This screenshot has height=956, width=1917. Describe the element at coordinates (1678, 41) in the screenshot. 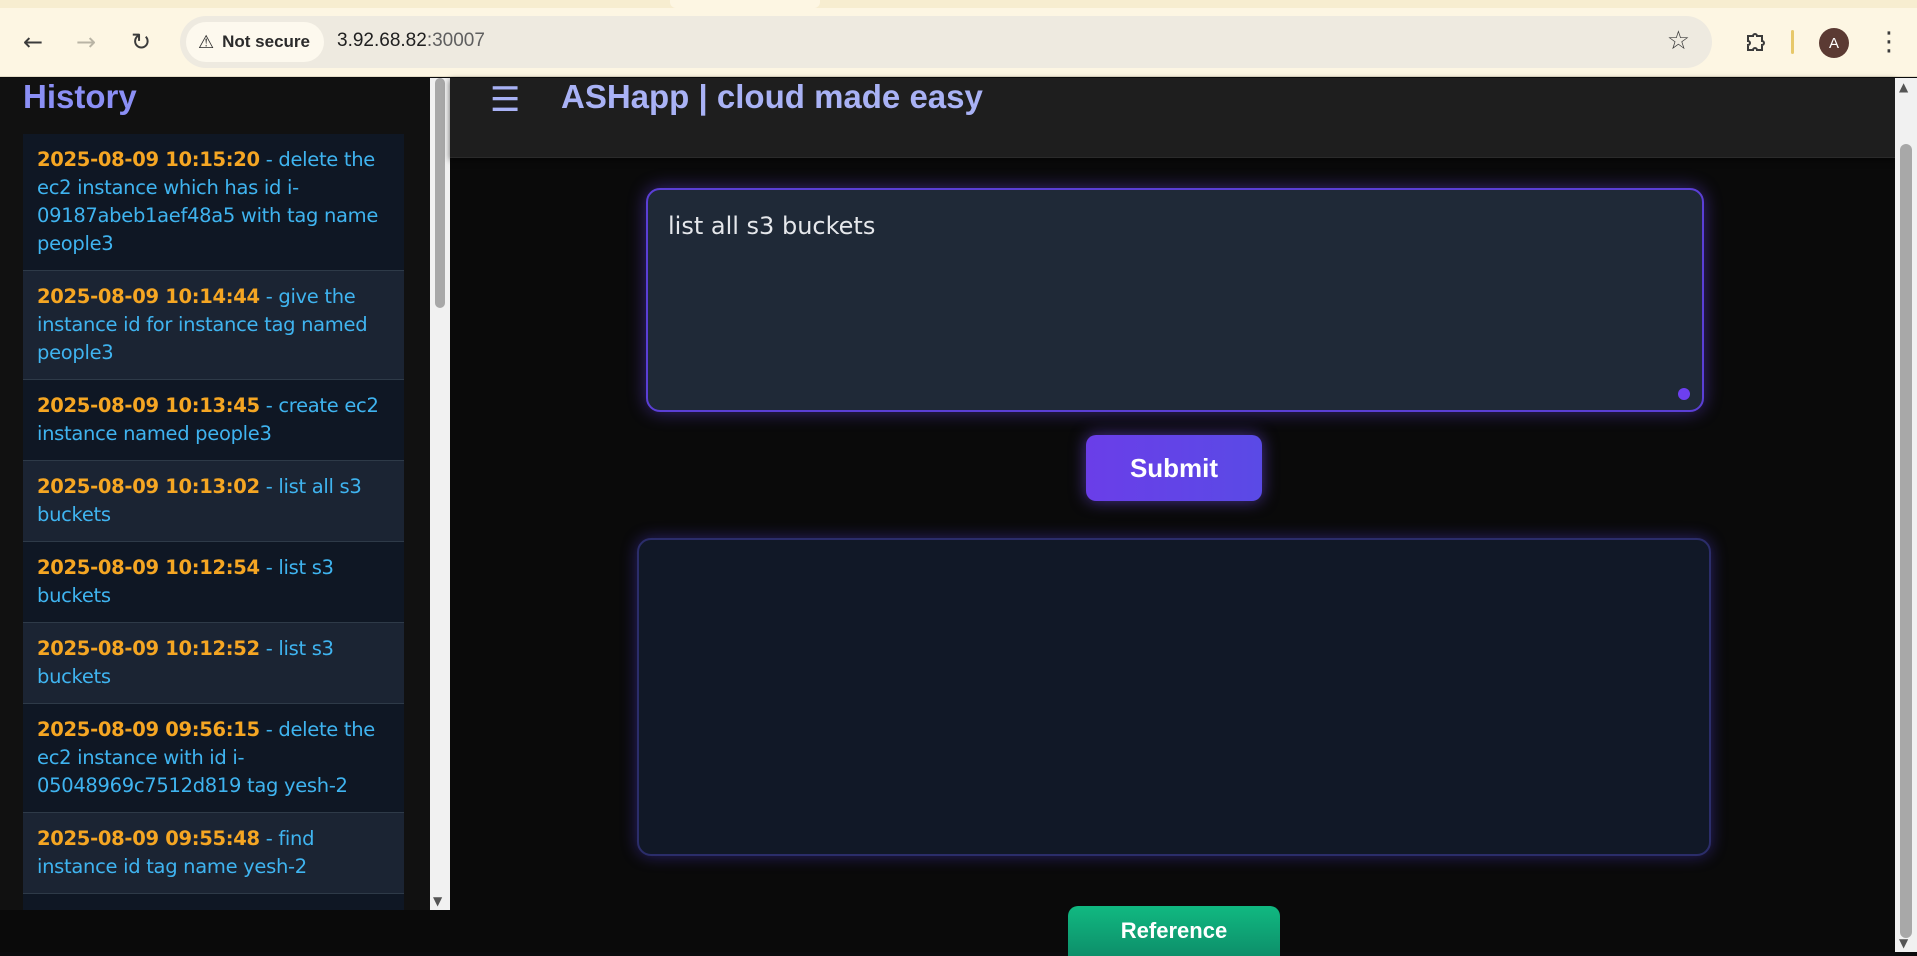

I see `bookmark-star-icon: ☆` at that location.